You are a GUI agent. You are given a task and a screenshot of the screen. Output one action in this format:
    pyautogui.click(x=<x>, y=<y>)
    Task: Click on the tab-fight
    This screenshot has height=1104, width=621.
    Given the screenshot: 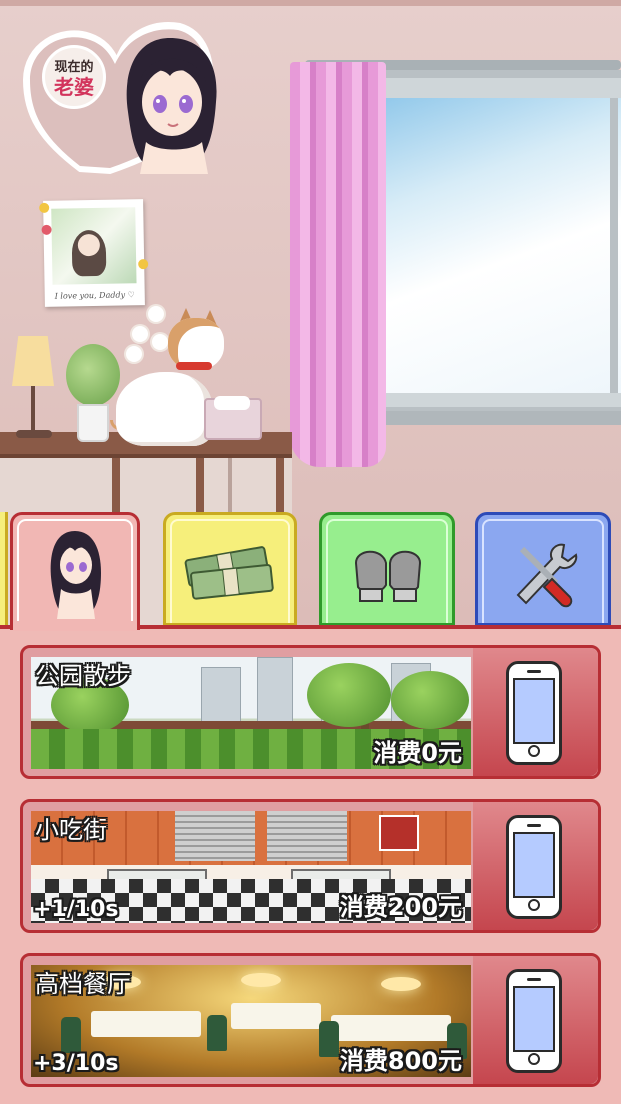 What is the action you would take?
    pyautogui.click(x=387, y=569)
    